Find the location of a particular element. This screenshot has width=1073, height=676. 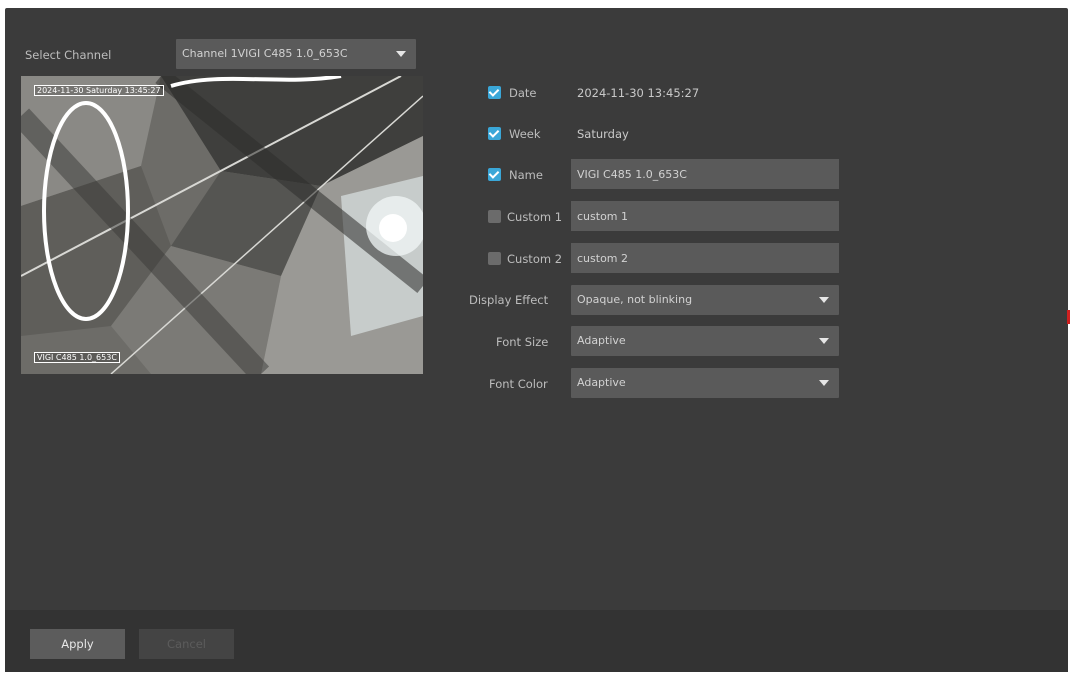

display-effect-value: Opaque, not blinking is located at coordinates (635, 299).